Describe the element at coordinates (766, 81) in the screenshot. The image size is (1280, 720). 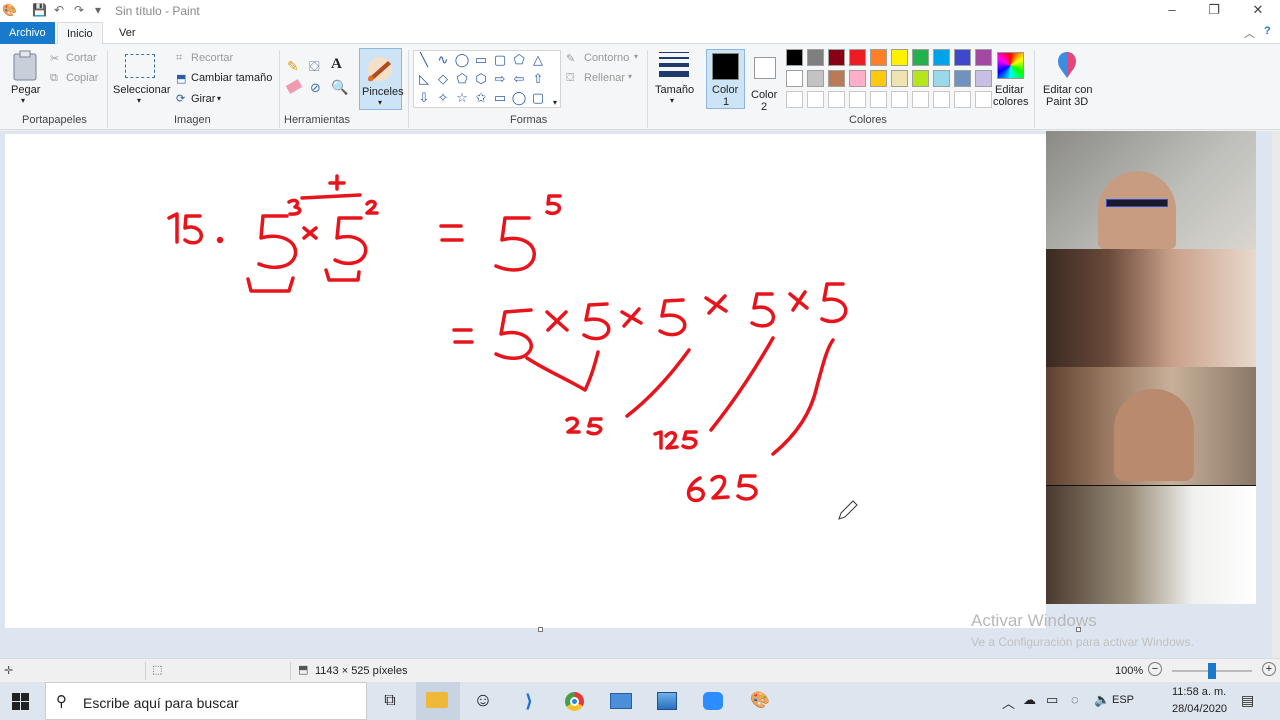
I see `color2-button: Color 2` at that location.